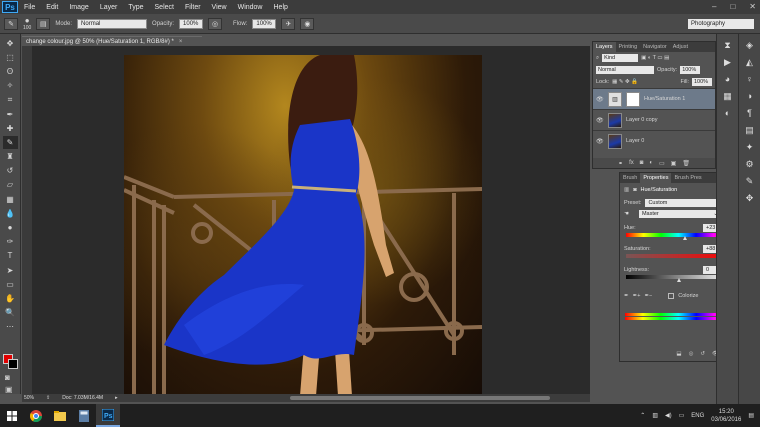 Image resolution: width=760 pixels, height=427 pixels. Describe the element at coordinates (728, 62) in the screenshot. I see `actions-icon: ▶` at that location.